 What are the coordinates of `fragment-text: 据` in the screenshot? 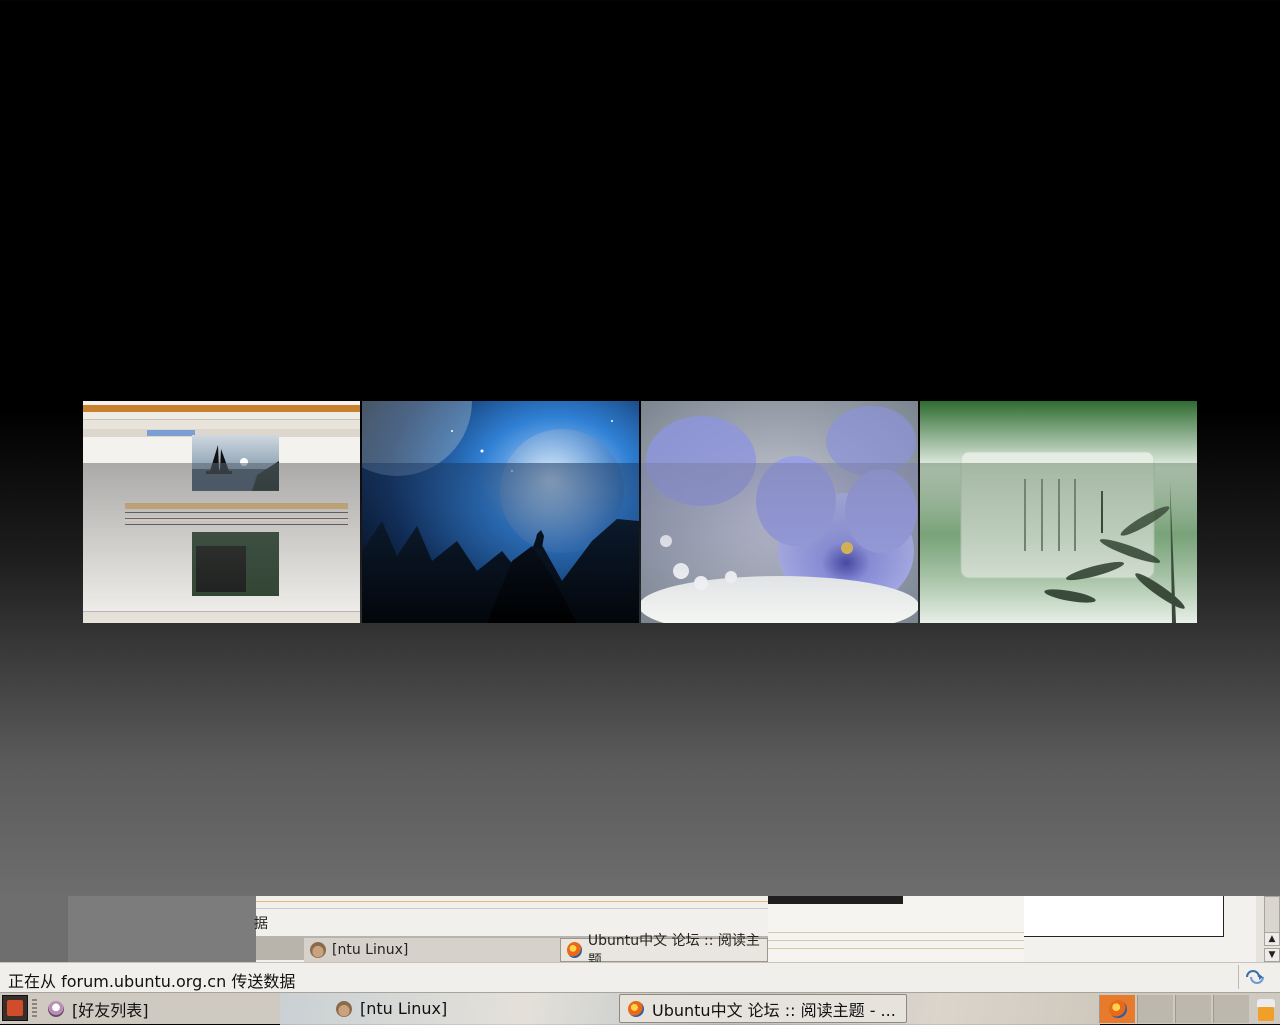 It's located at (261, 924).